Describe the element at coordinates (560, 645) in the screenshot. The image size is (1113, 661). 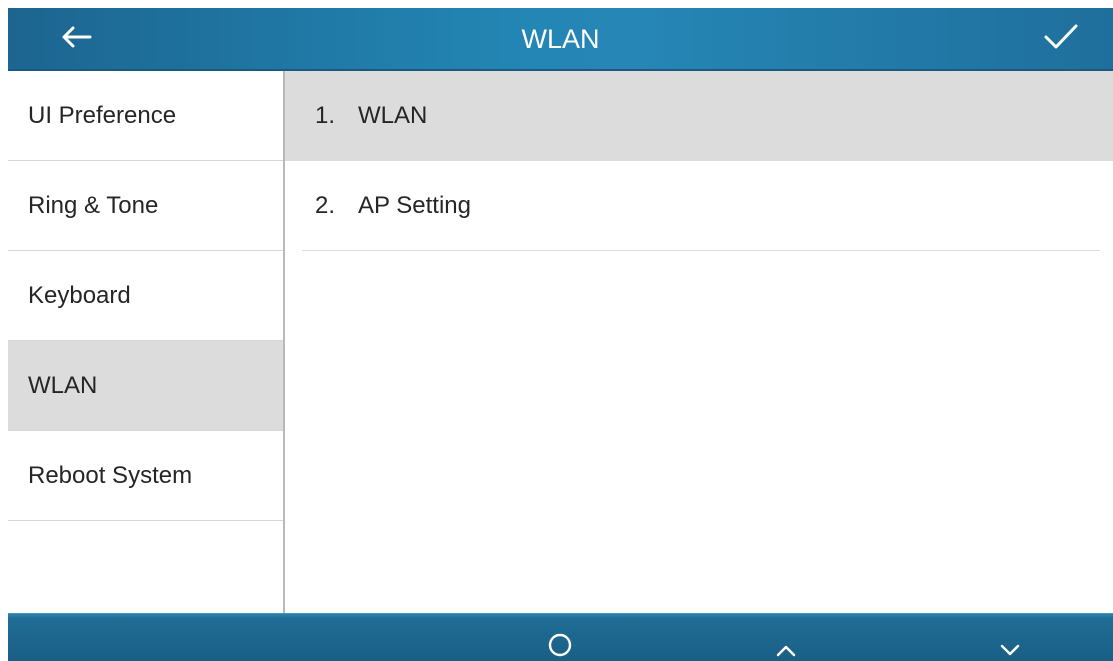
I see `circle-icon` at that location.